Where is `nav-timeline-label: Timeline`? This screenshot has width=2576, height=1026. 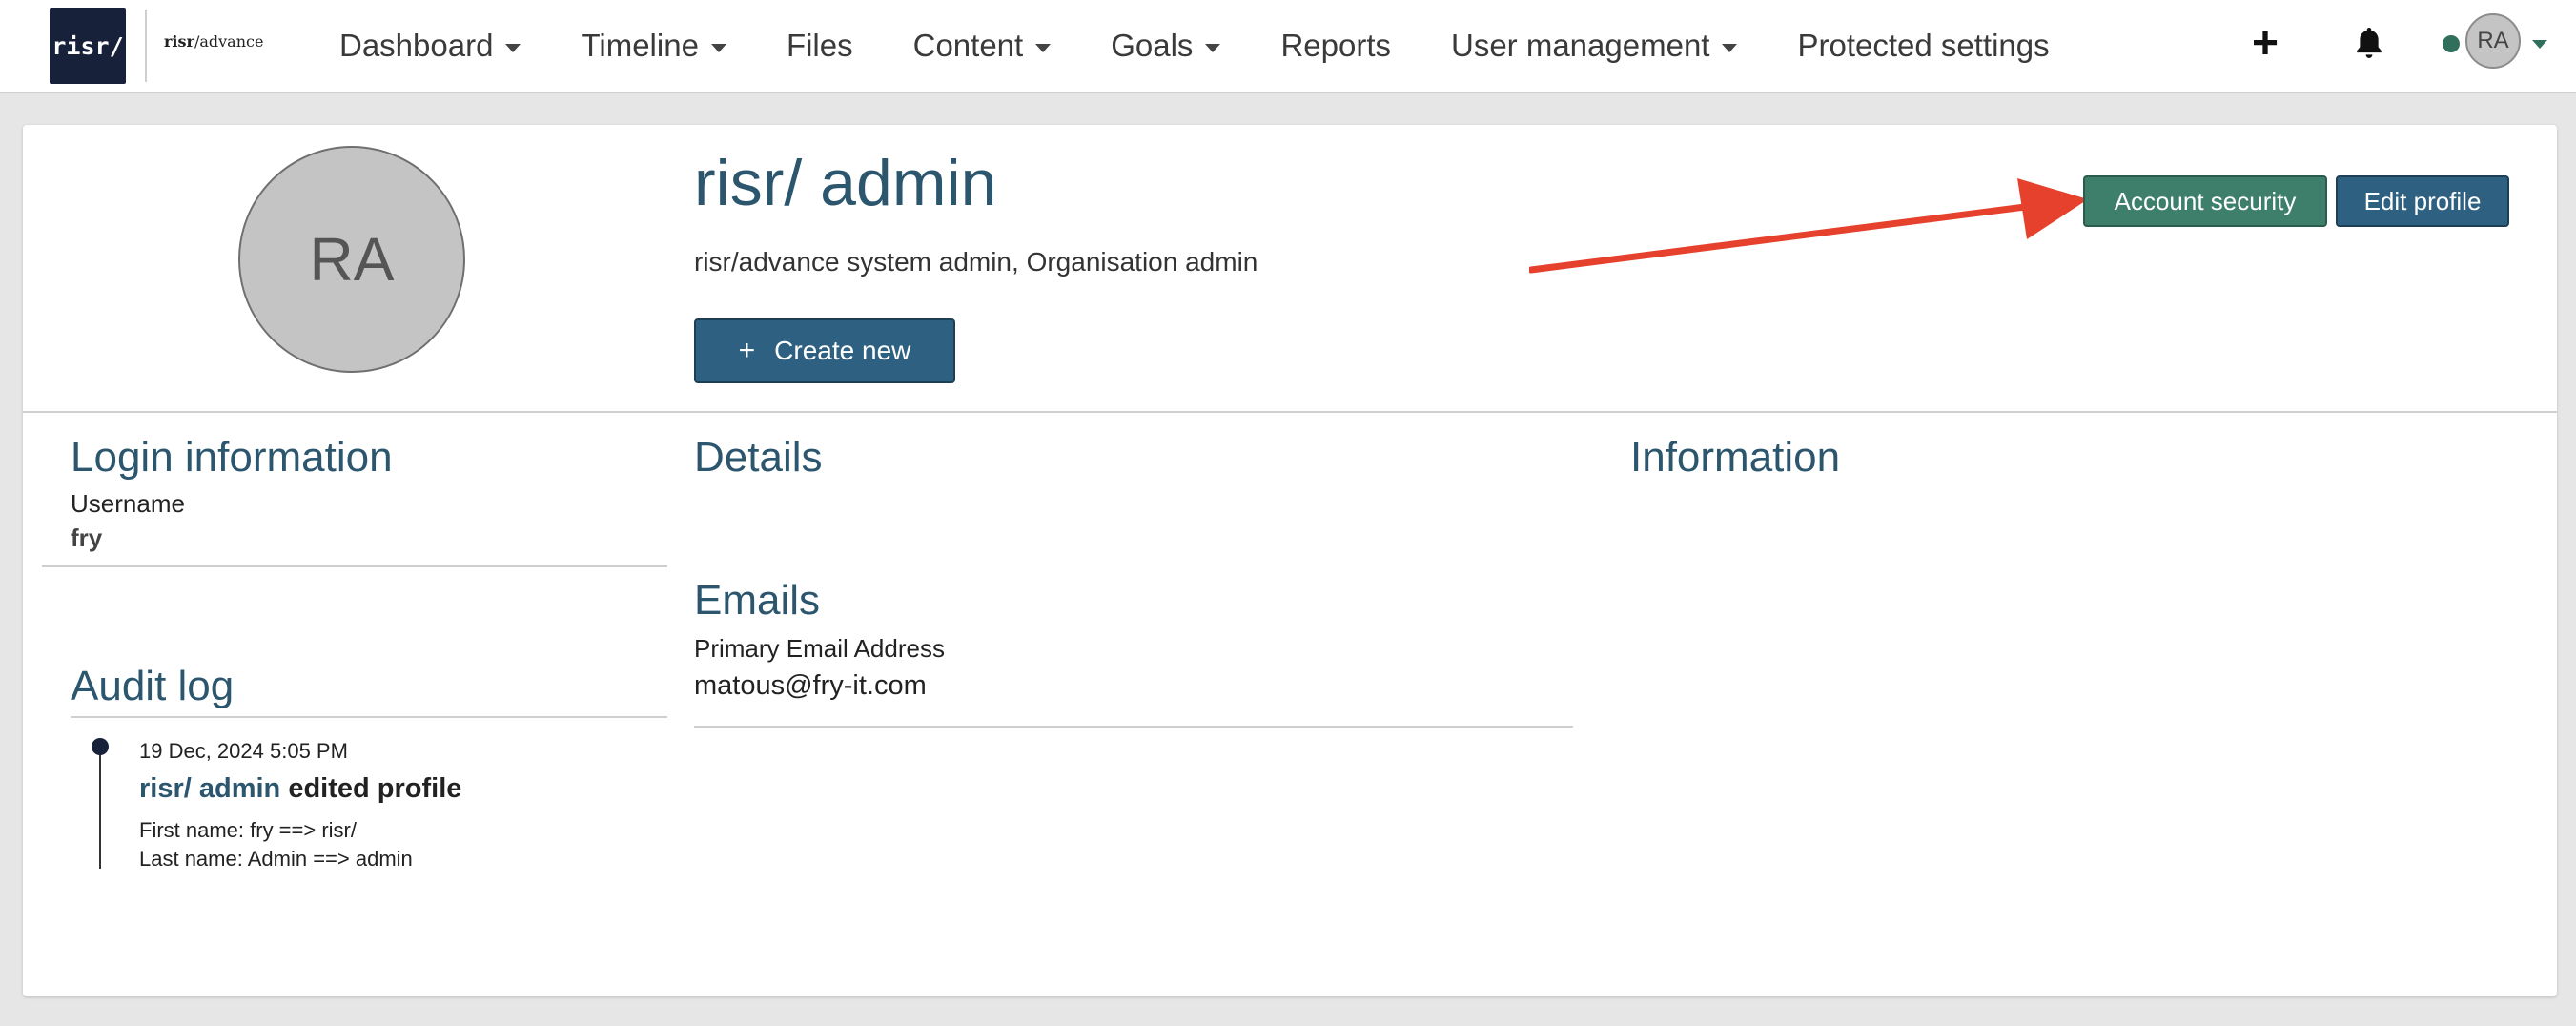 nav-timeline-label: Timeline is located at coordinates (640, 45).